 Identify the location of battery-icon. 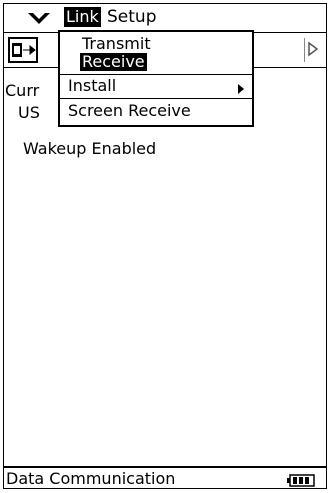
(301, 479).